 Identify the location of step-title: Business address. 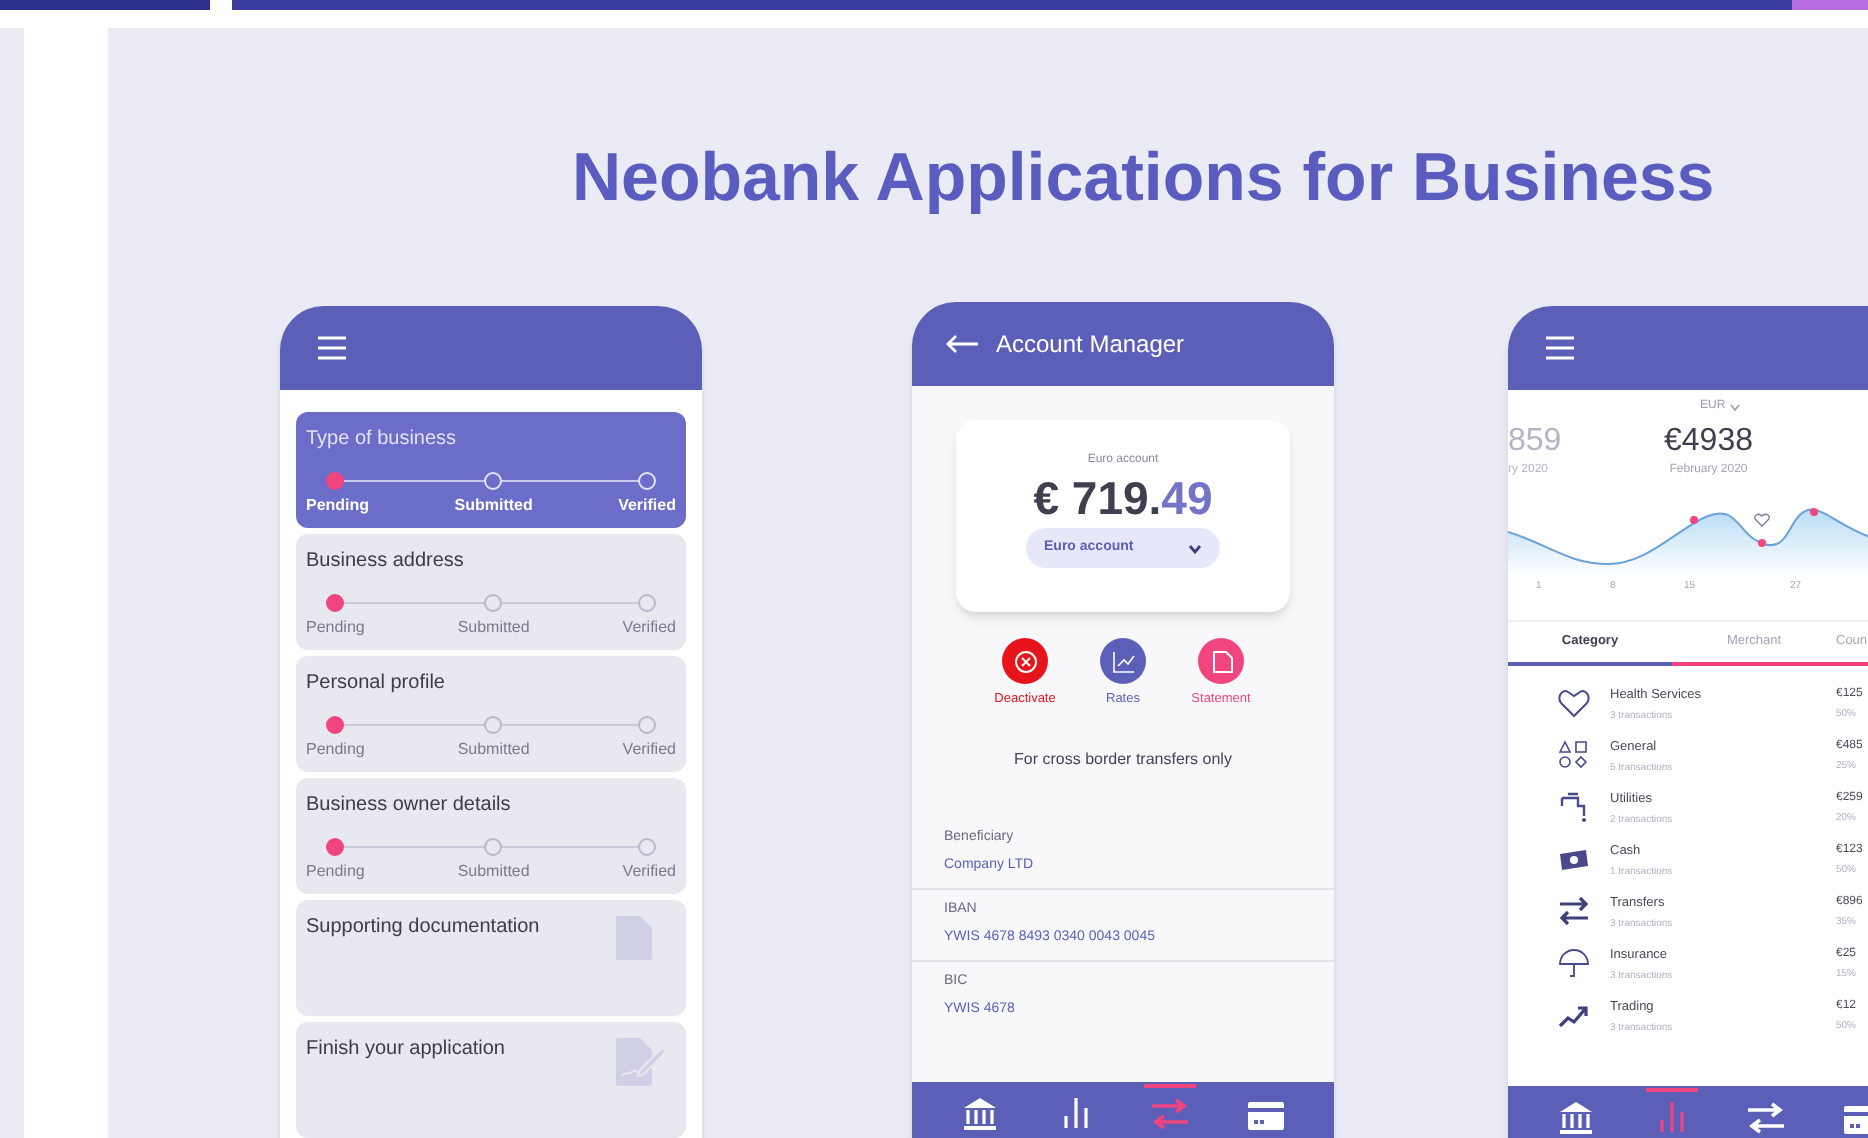
(386, 562).